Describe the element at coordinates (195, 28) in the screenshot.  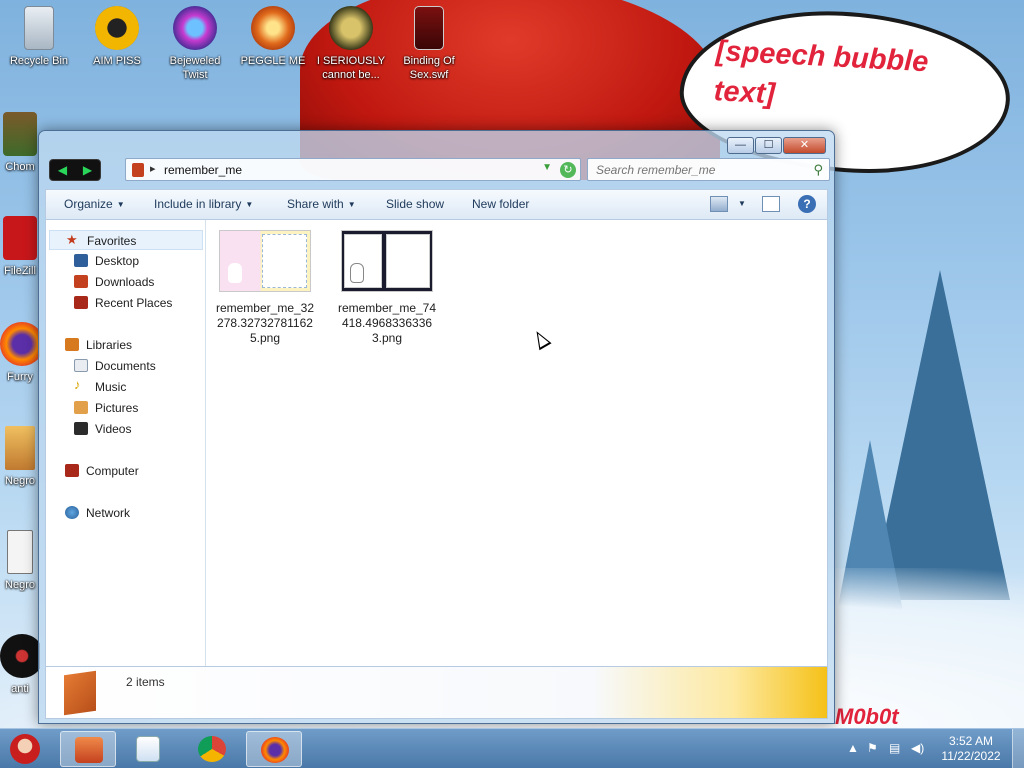
I see `bejeweled-icon` at that location.